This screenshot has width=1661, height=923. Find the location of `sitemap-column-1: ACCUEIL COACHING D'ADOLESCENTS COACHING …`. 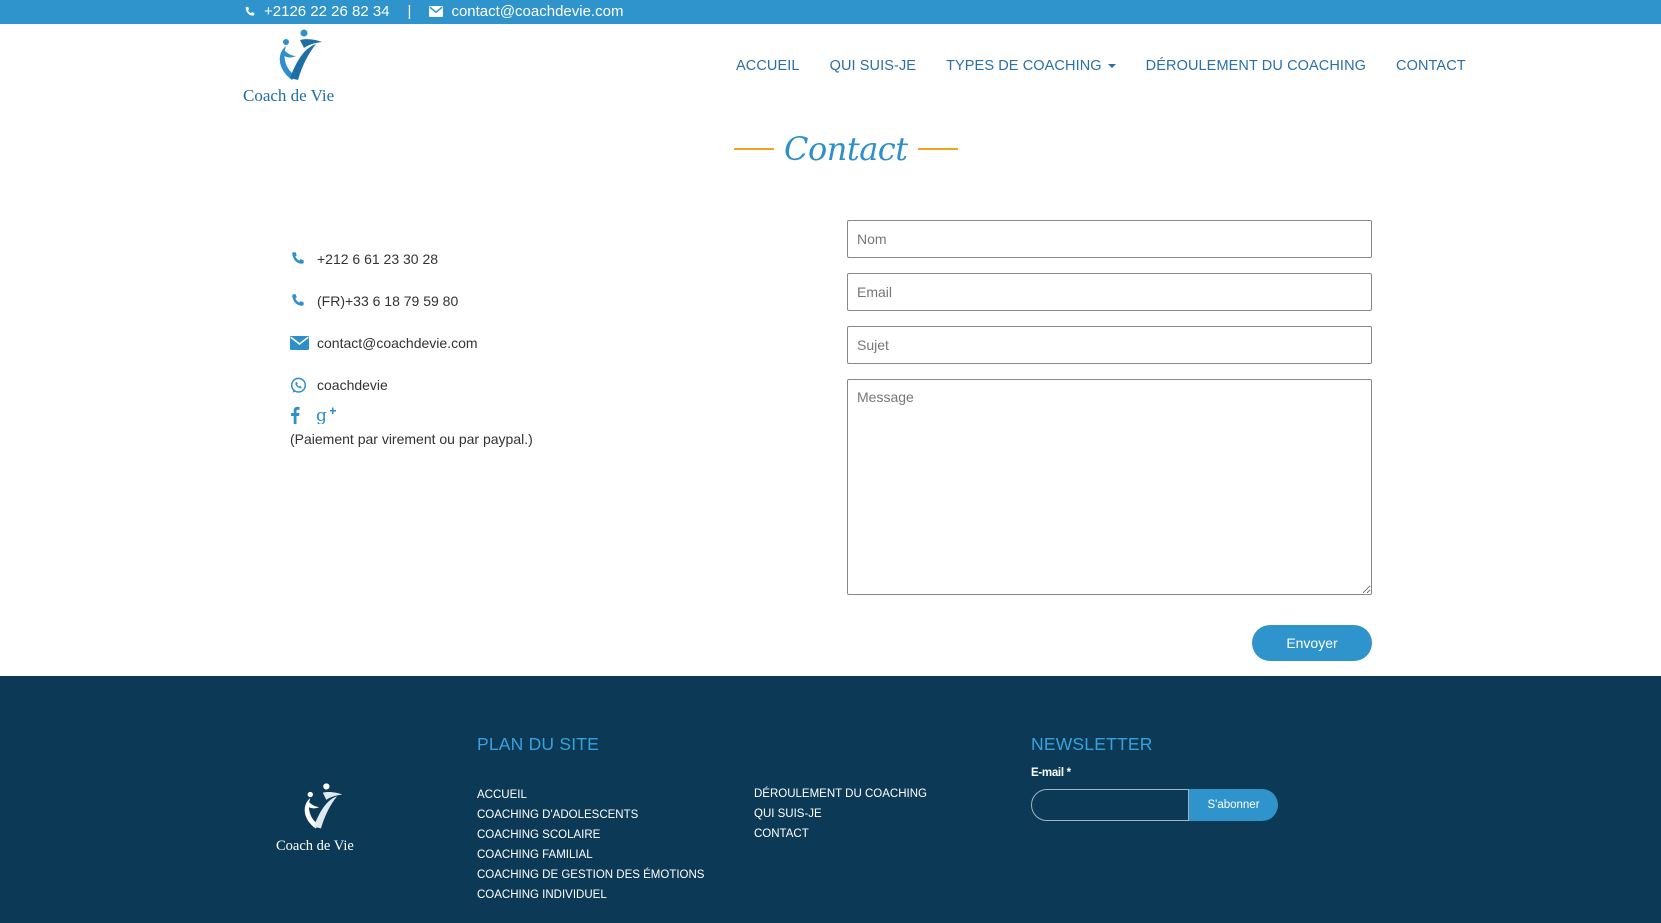

sitemap-column-1: ACCUEIL COACHING D'ADOLESCENTS COACHING … is located at coordinates (590, 845).